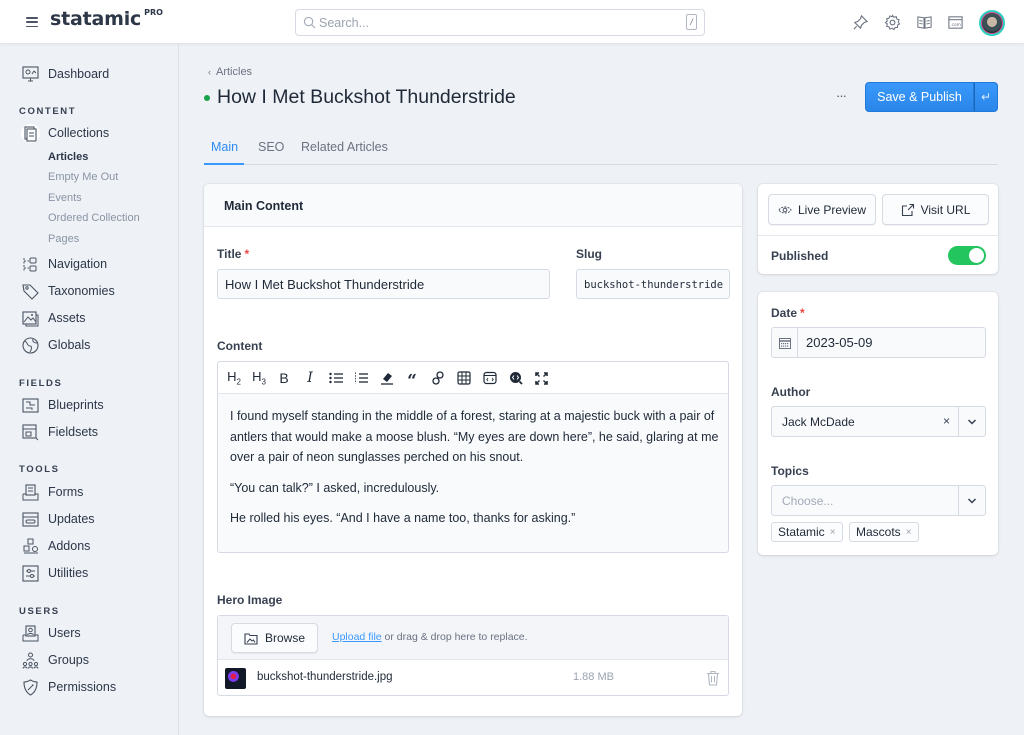  What do you see at coordinates (65, 74) in the screenshot?
I see `sidebar-item-dashboard: Dashboard` at bounding box center [65, 74].